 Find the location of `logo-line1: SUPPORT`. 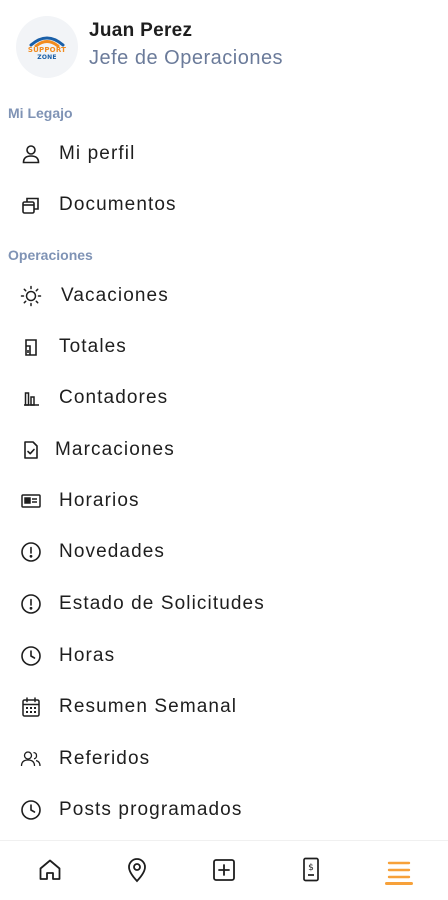

logo-line1: SUPPORT is located at coordinates (47, 50).